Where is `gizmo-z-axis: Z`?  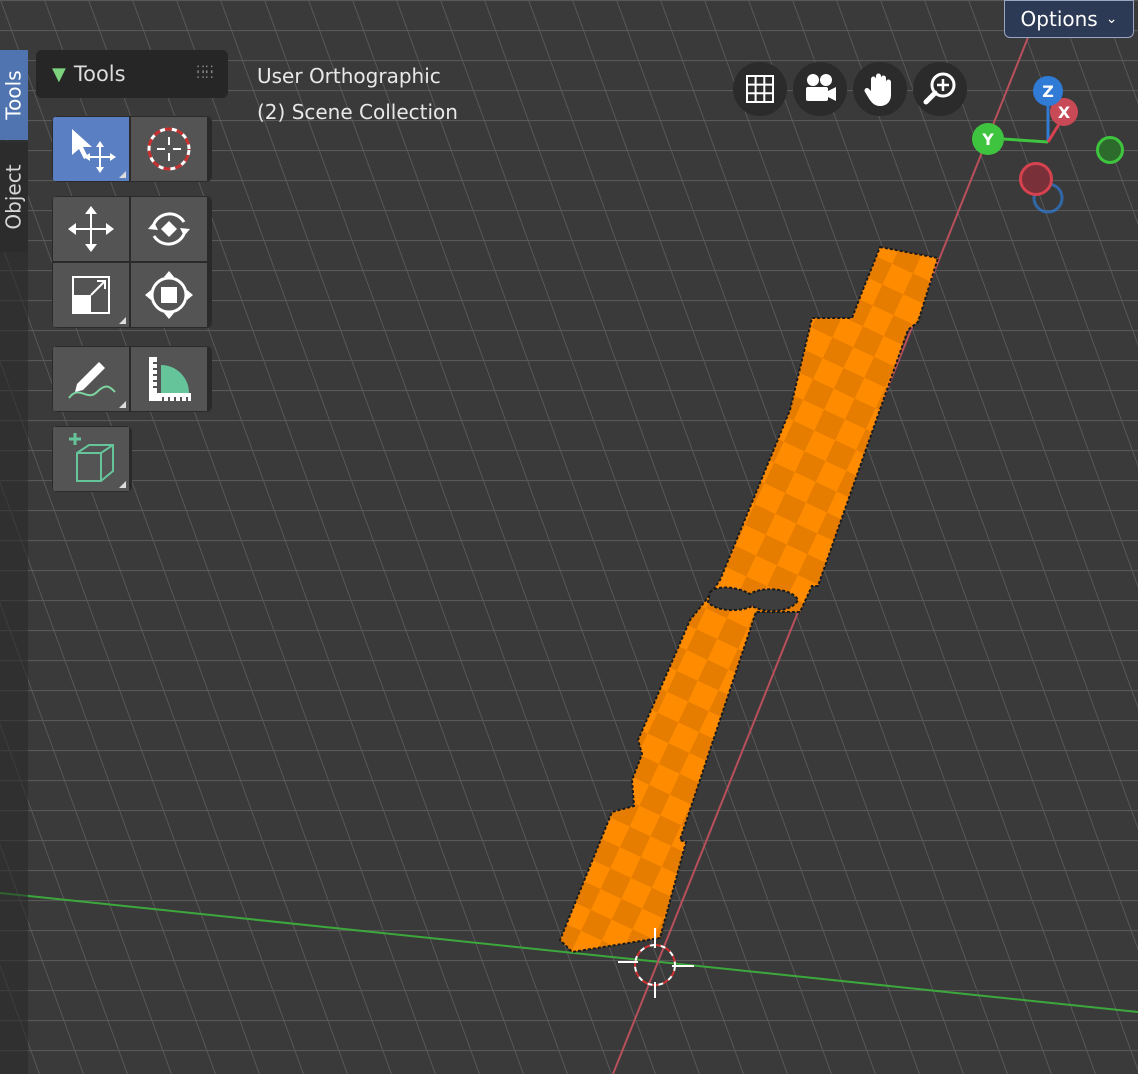 gizmo-z-axis: Z is located at coordinates (1048, 91).